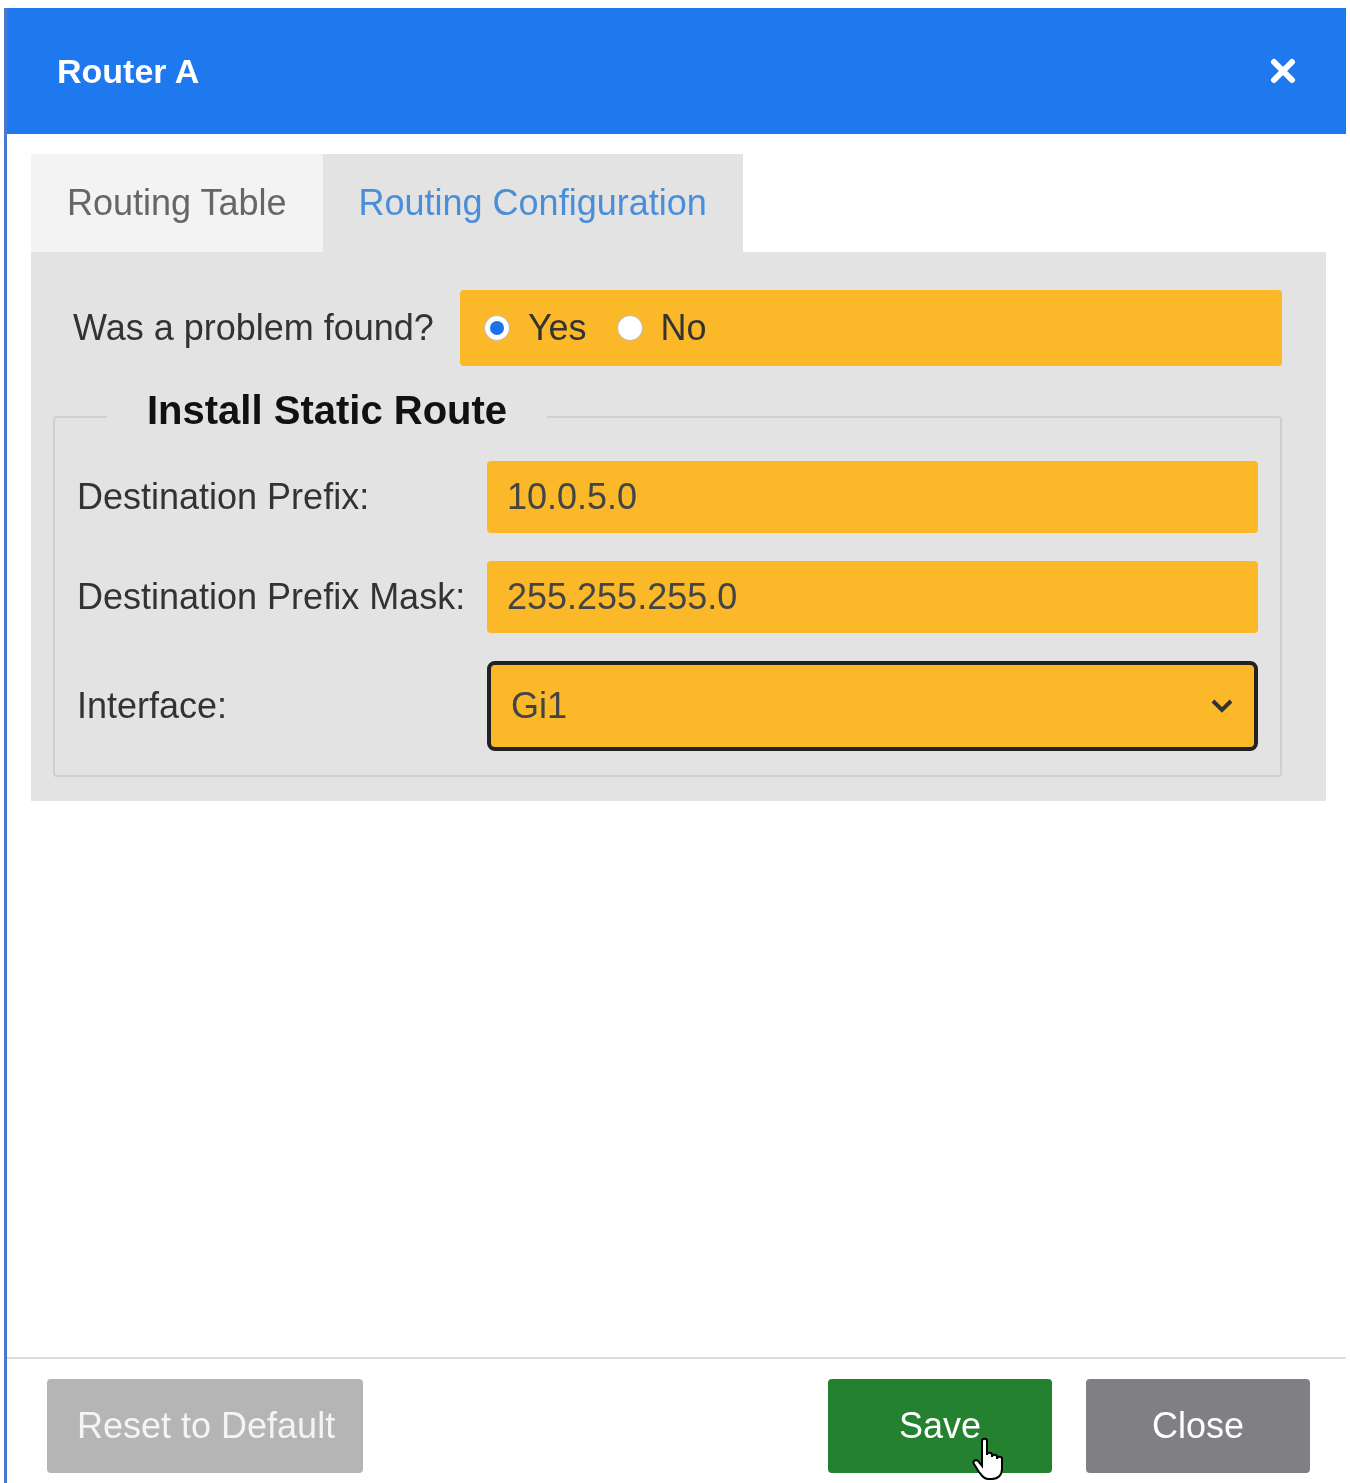 The height and width of the screenshot is (1483, 1350). Describe the element at coordinates (683, 328) in the screenshot. I see `radio-label: No` at that location.